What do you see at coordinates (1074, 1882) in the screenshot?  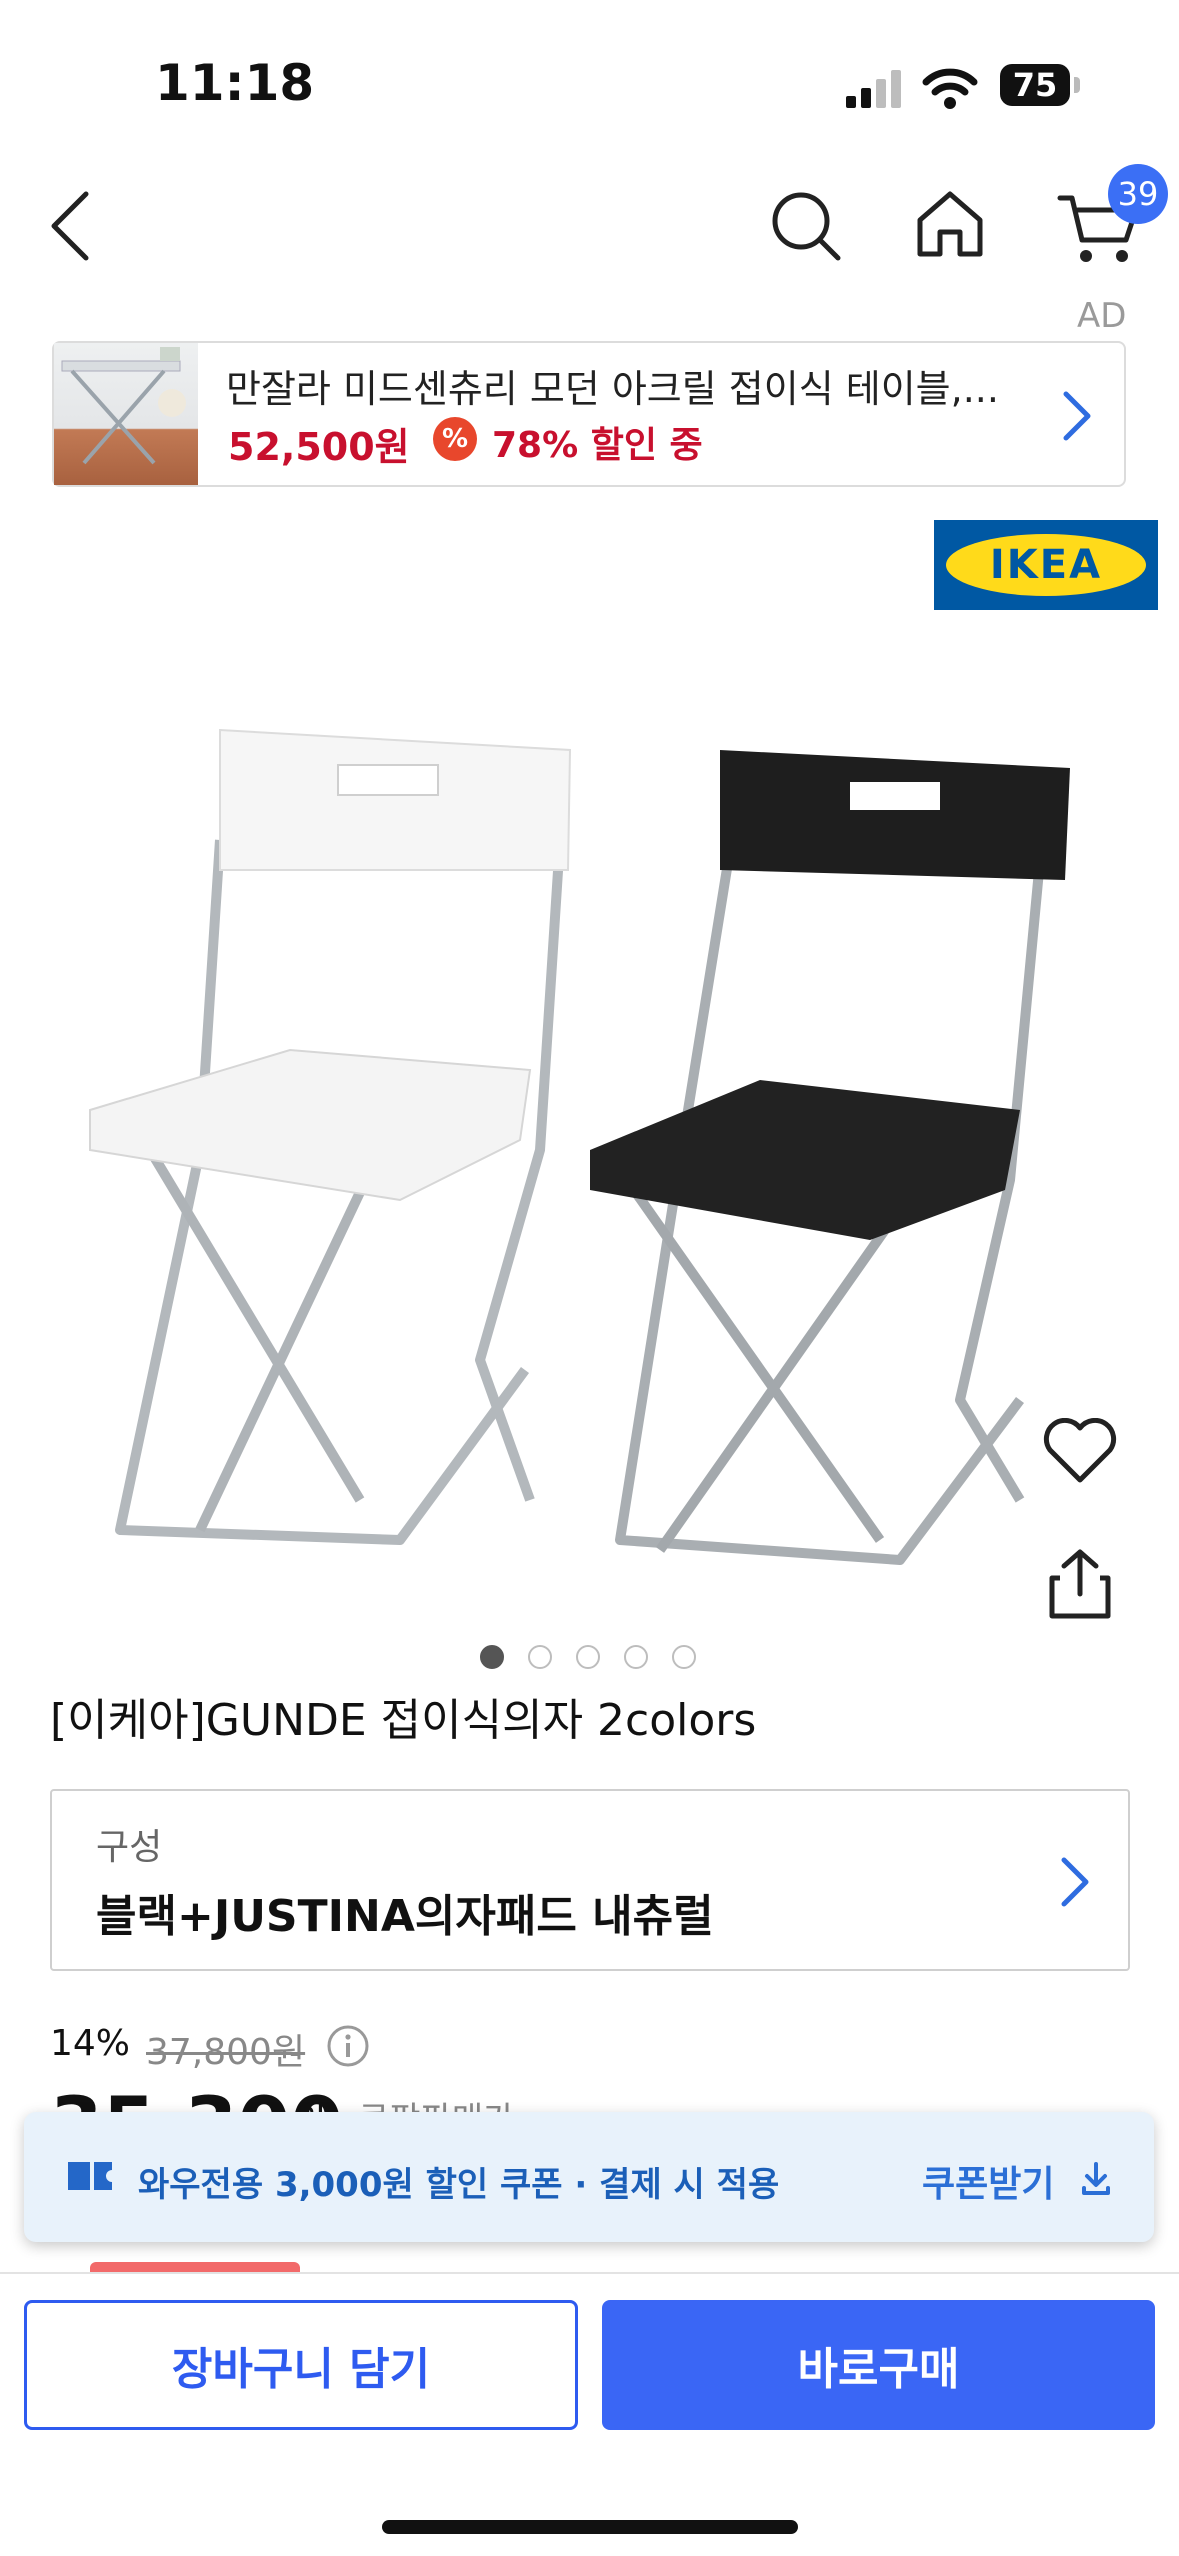 I see `option-chevron-right-icon` at bounding box center [1074, 1882].